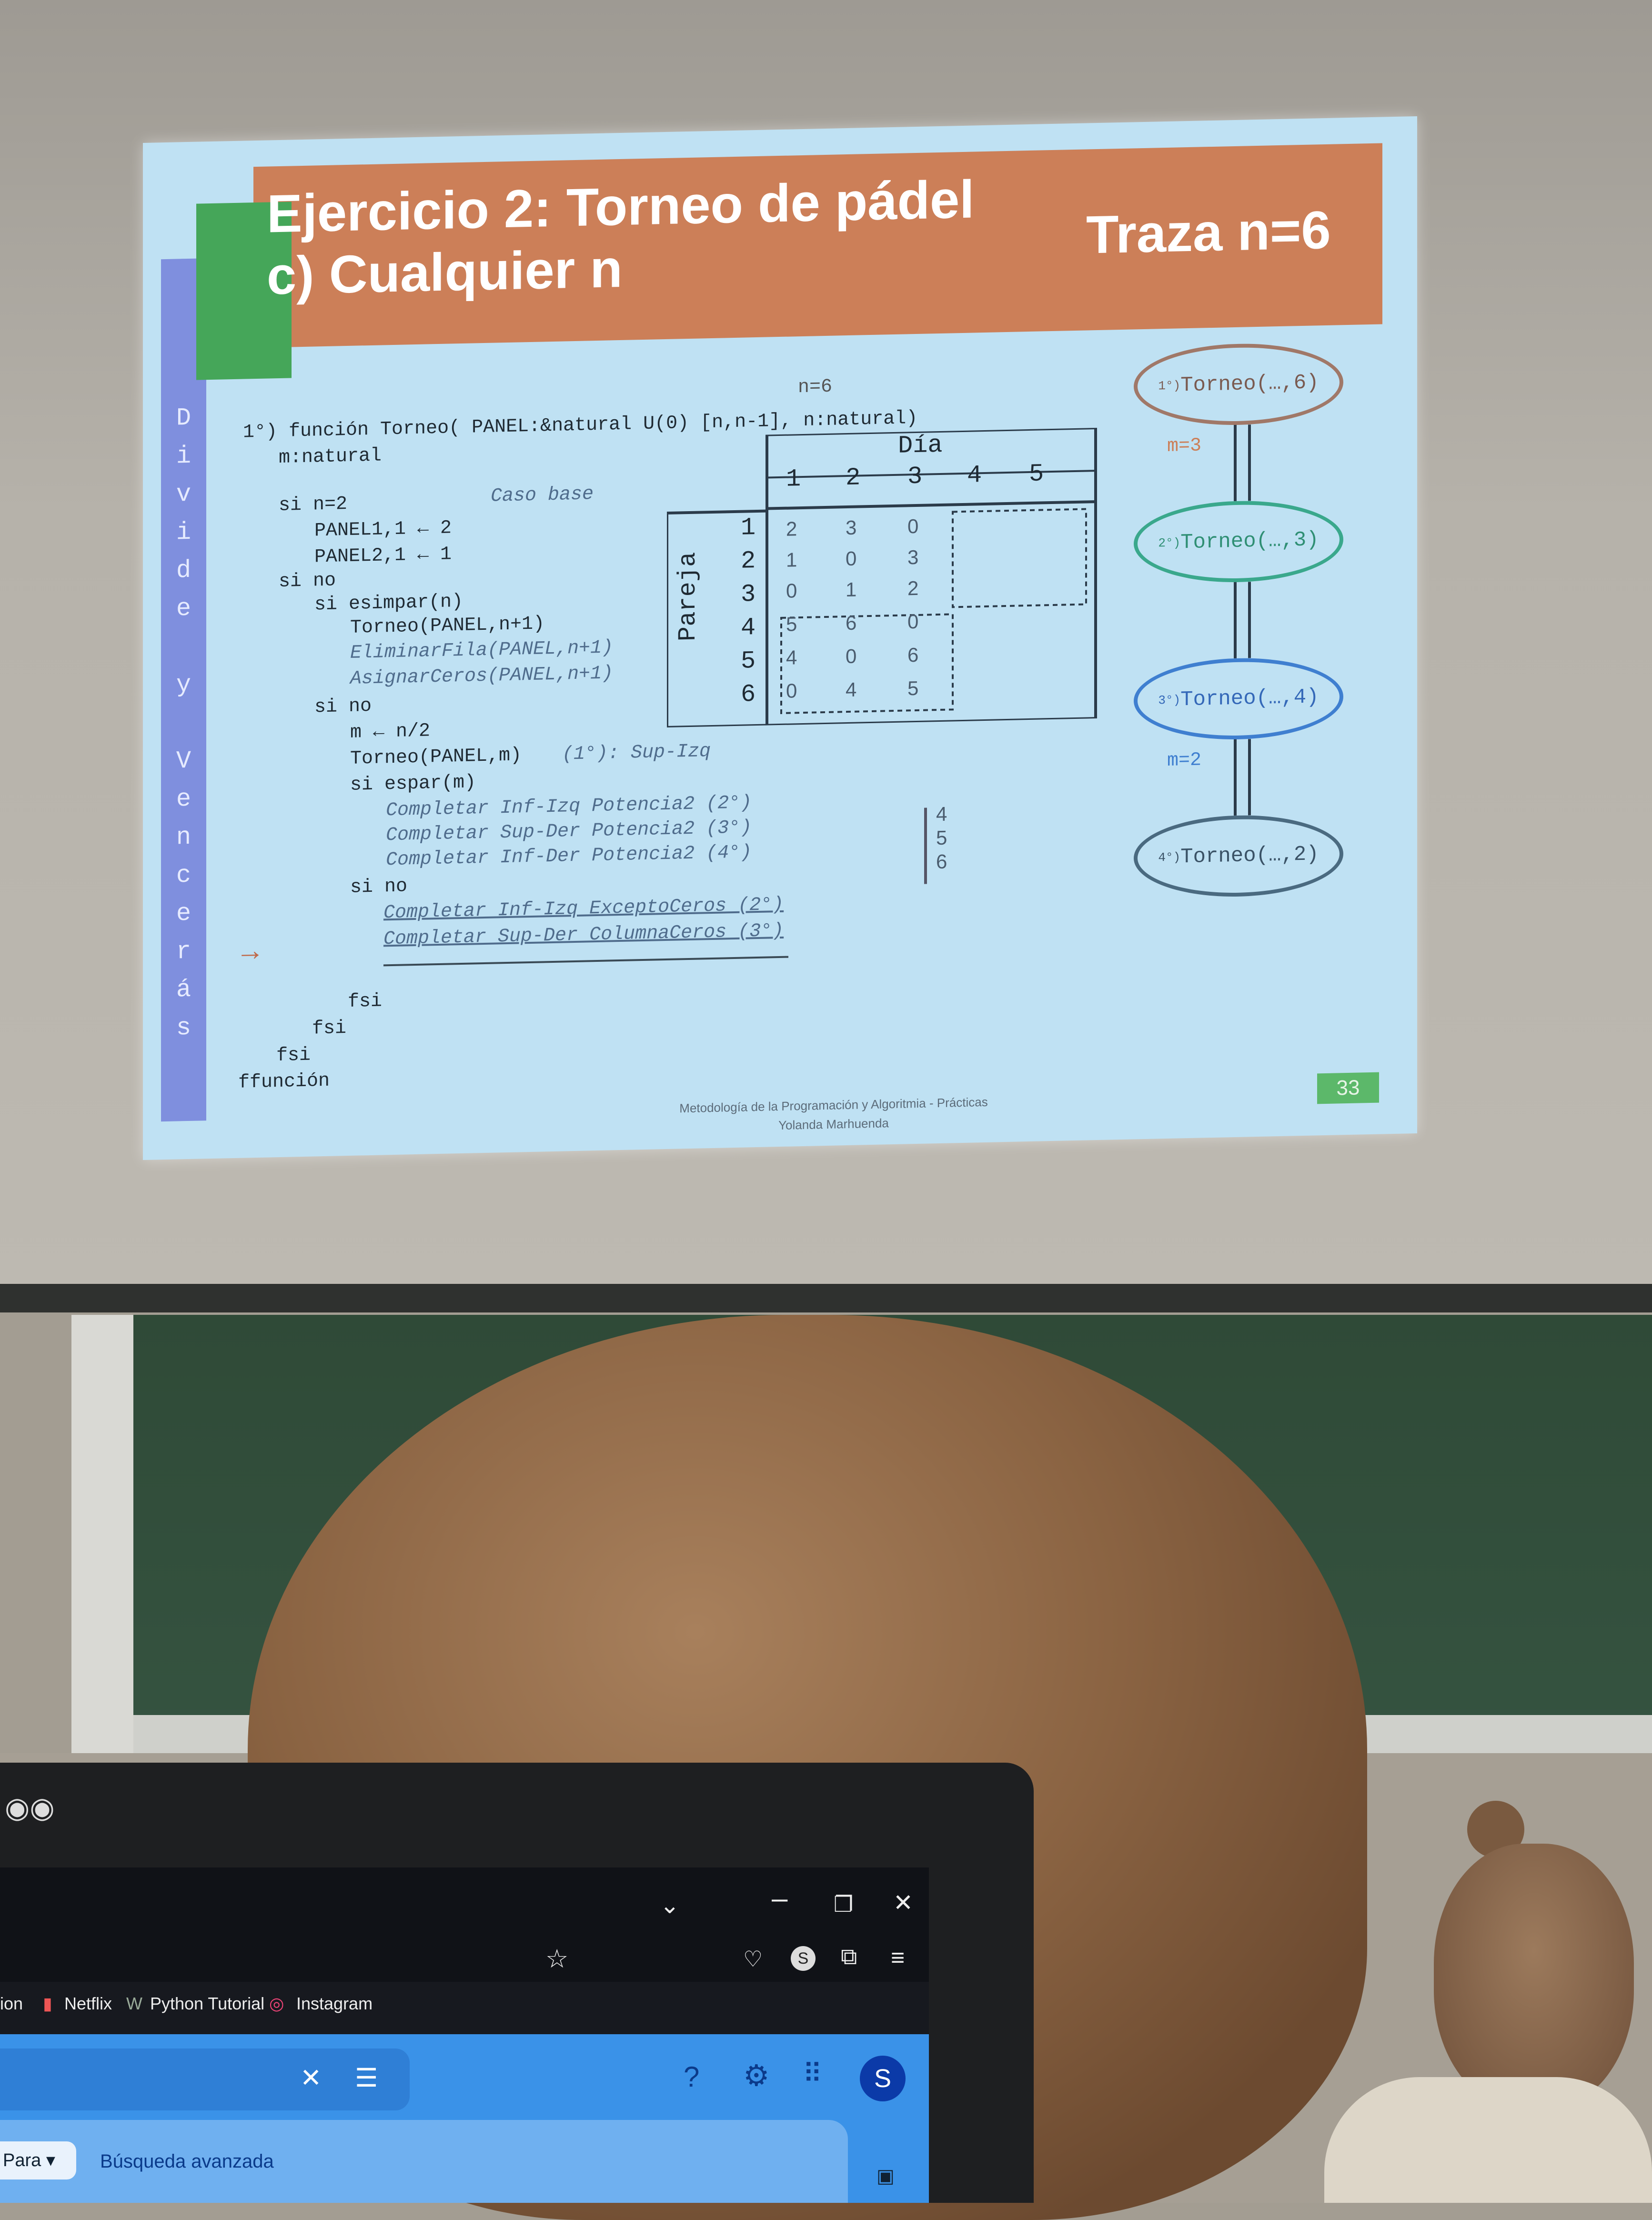 This screenshot has height=2220, width=1652. What do you see at coordinates (464, 1924) in the screenshot?
I see `browser-titlebar: ⌄ – ❐ ✕ ☆ ♡ S ⧉ ≡` at bounding box center [464, 1924].